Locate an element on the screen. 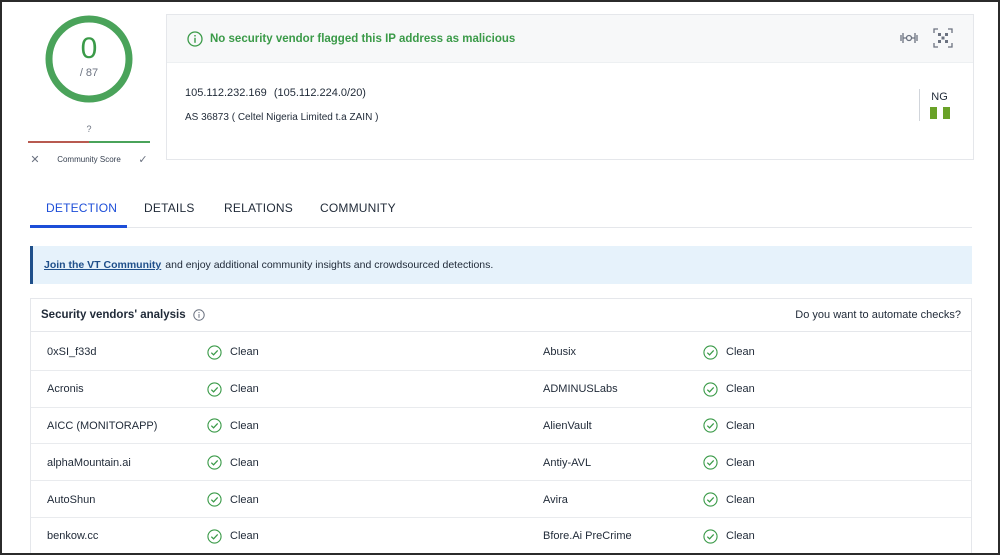 The height and width of the screenshot is (555, 1000). vendor-name: Avira is located at coordinates (555, 499).